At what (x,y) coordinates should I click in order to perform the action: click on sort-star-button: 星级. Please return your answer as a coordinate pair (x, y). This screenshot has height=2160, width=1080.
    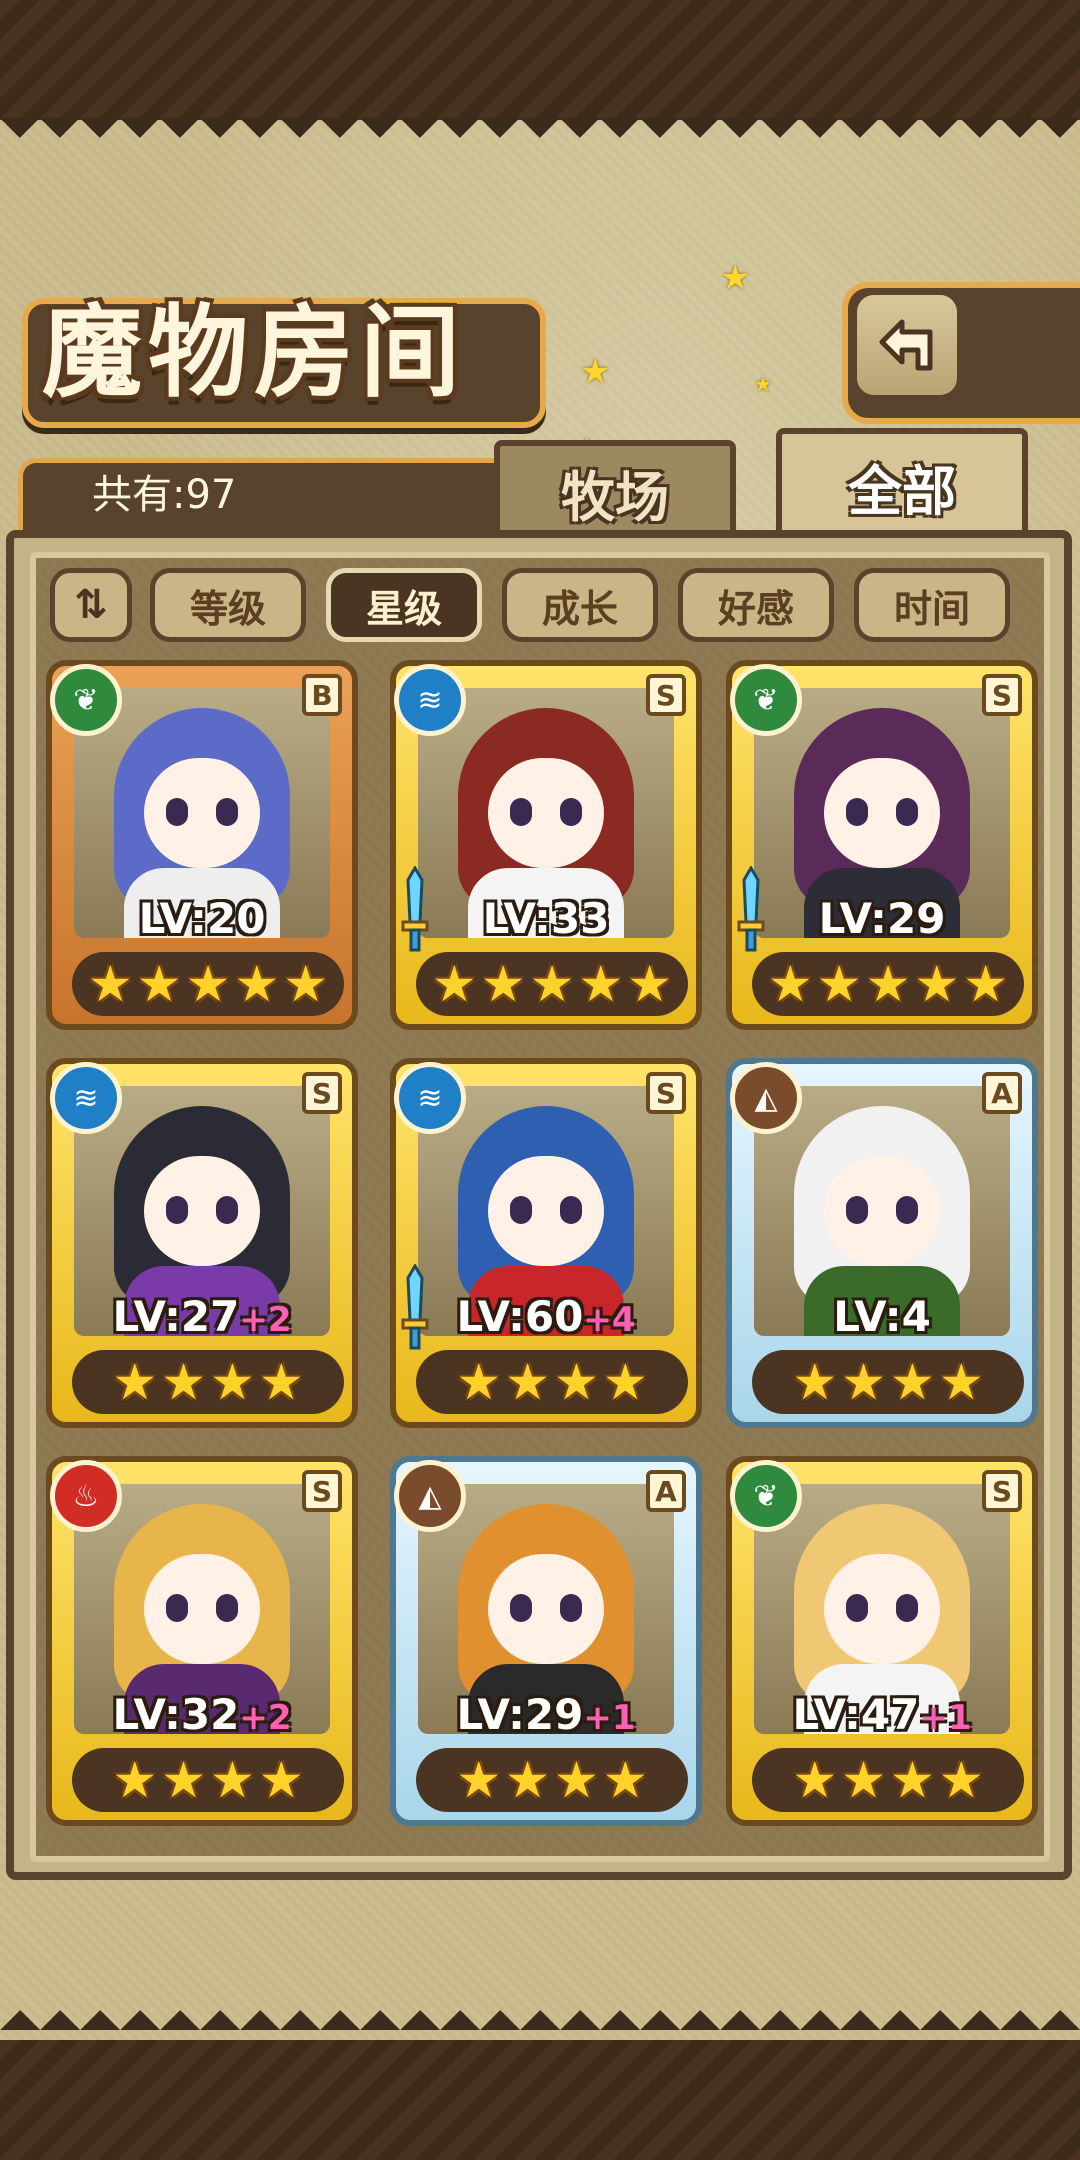
    Looking at the image, I should click on (404, 605).